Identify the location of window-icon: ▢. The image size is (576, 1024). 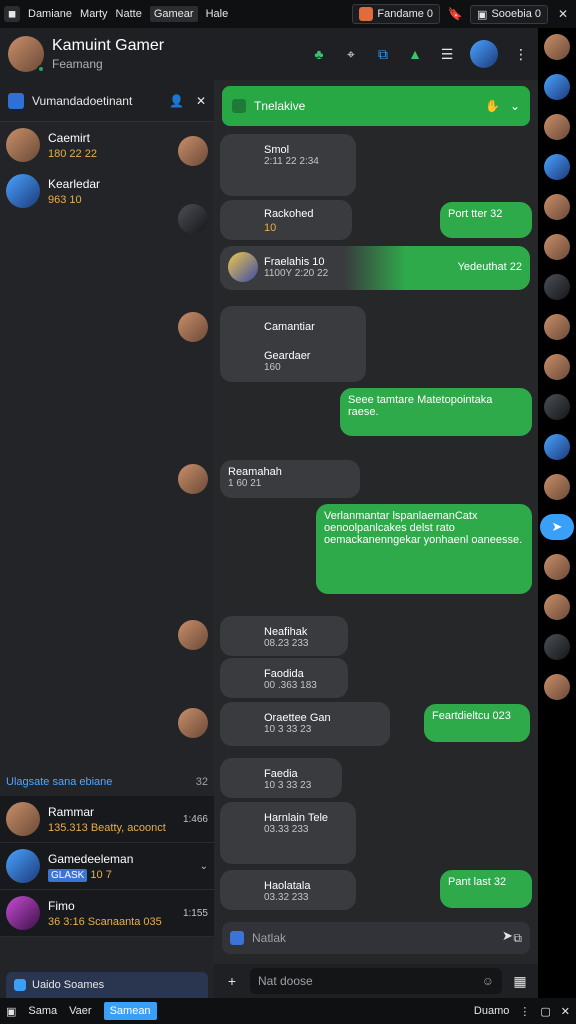
(545, 1011).